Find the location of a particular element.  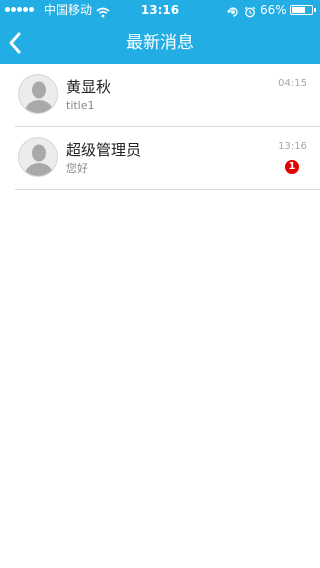

contact-name: 超级管理员 is located at coordinates (104, 150).